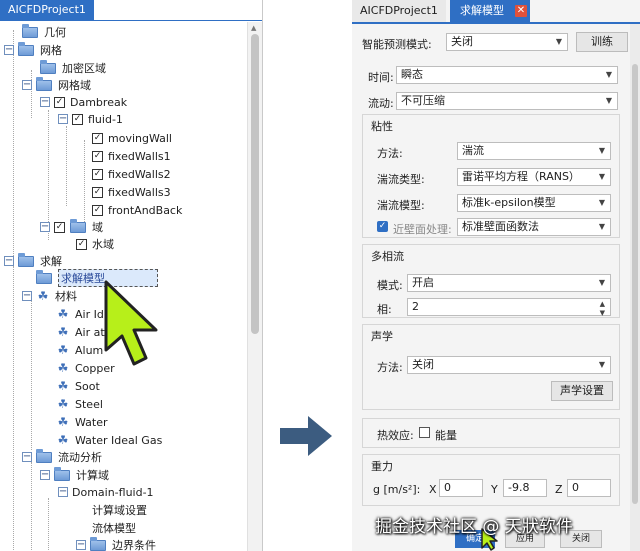 This screenshot has height=551, width=640. What do you see at coordinates (602, 313) in the screenshot?
I see `spin-down-icon: ▼` at bounding box center [602, 313].